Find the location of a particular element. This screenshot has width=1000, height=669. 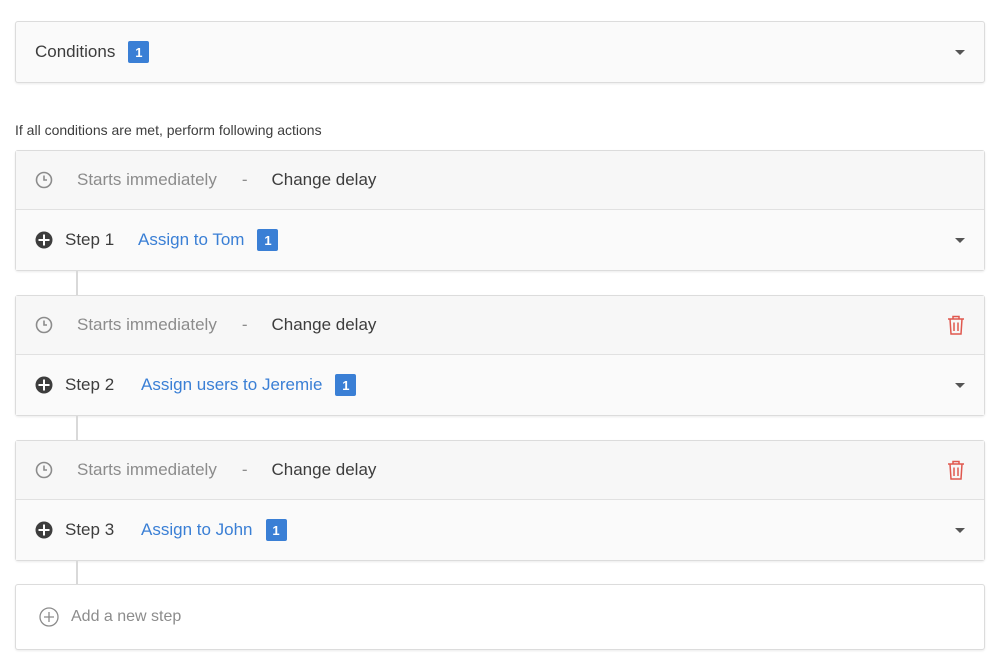

step-action-row: Step 2 Assign users to Jeremie 1 is located at coordinates (500, 385).